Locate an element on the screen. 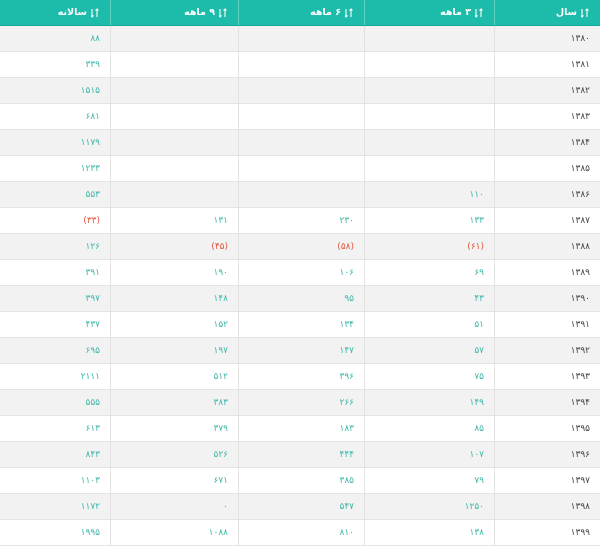 The width and height of the screenshot is (600, 546). cell-q6: (۵۸) is located at coordinates (301, 246).